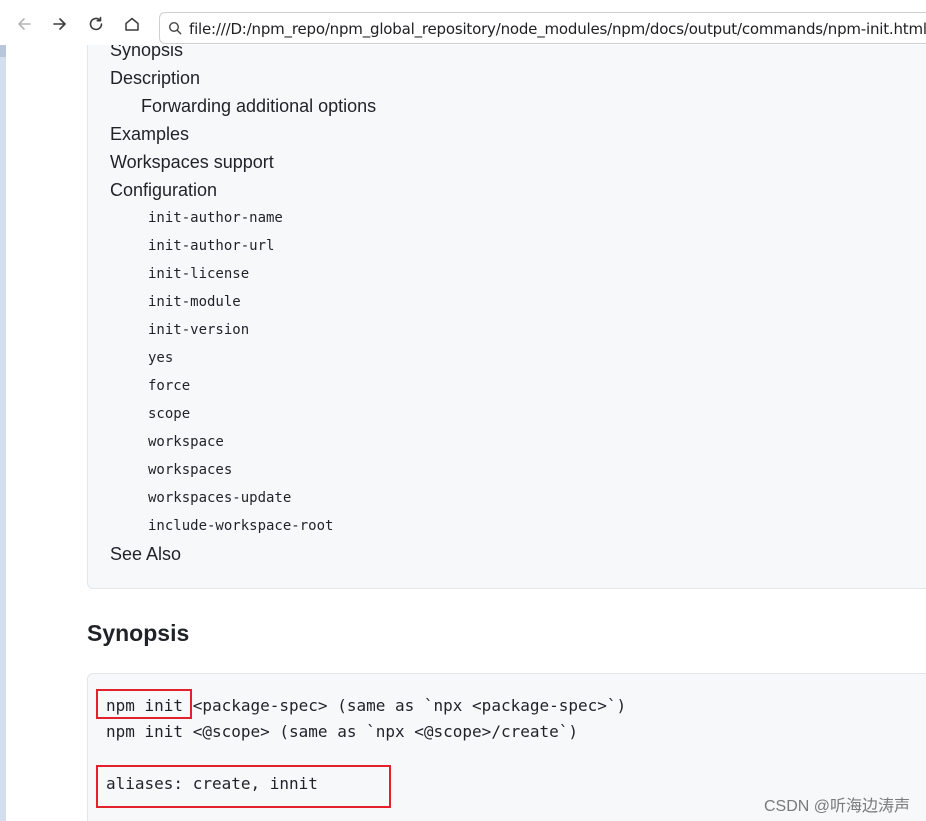 The height and width of the screenshot is (821, 926). I want to click on forward-button, so click(60, 24).